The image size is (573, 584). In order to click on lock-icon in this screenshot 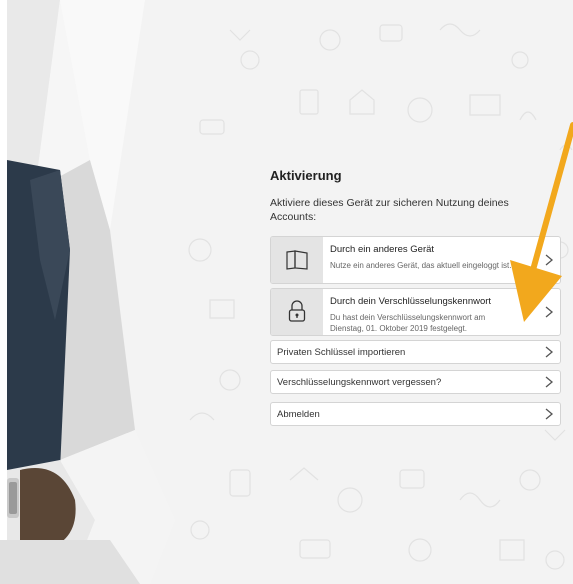, I will do `click(297, 312)`.